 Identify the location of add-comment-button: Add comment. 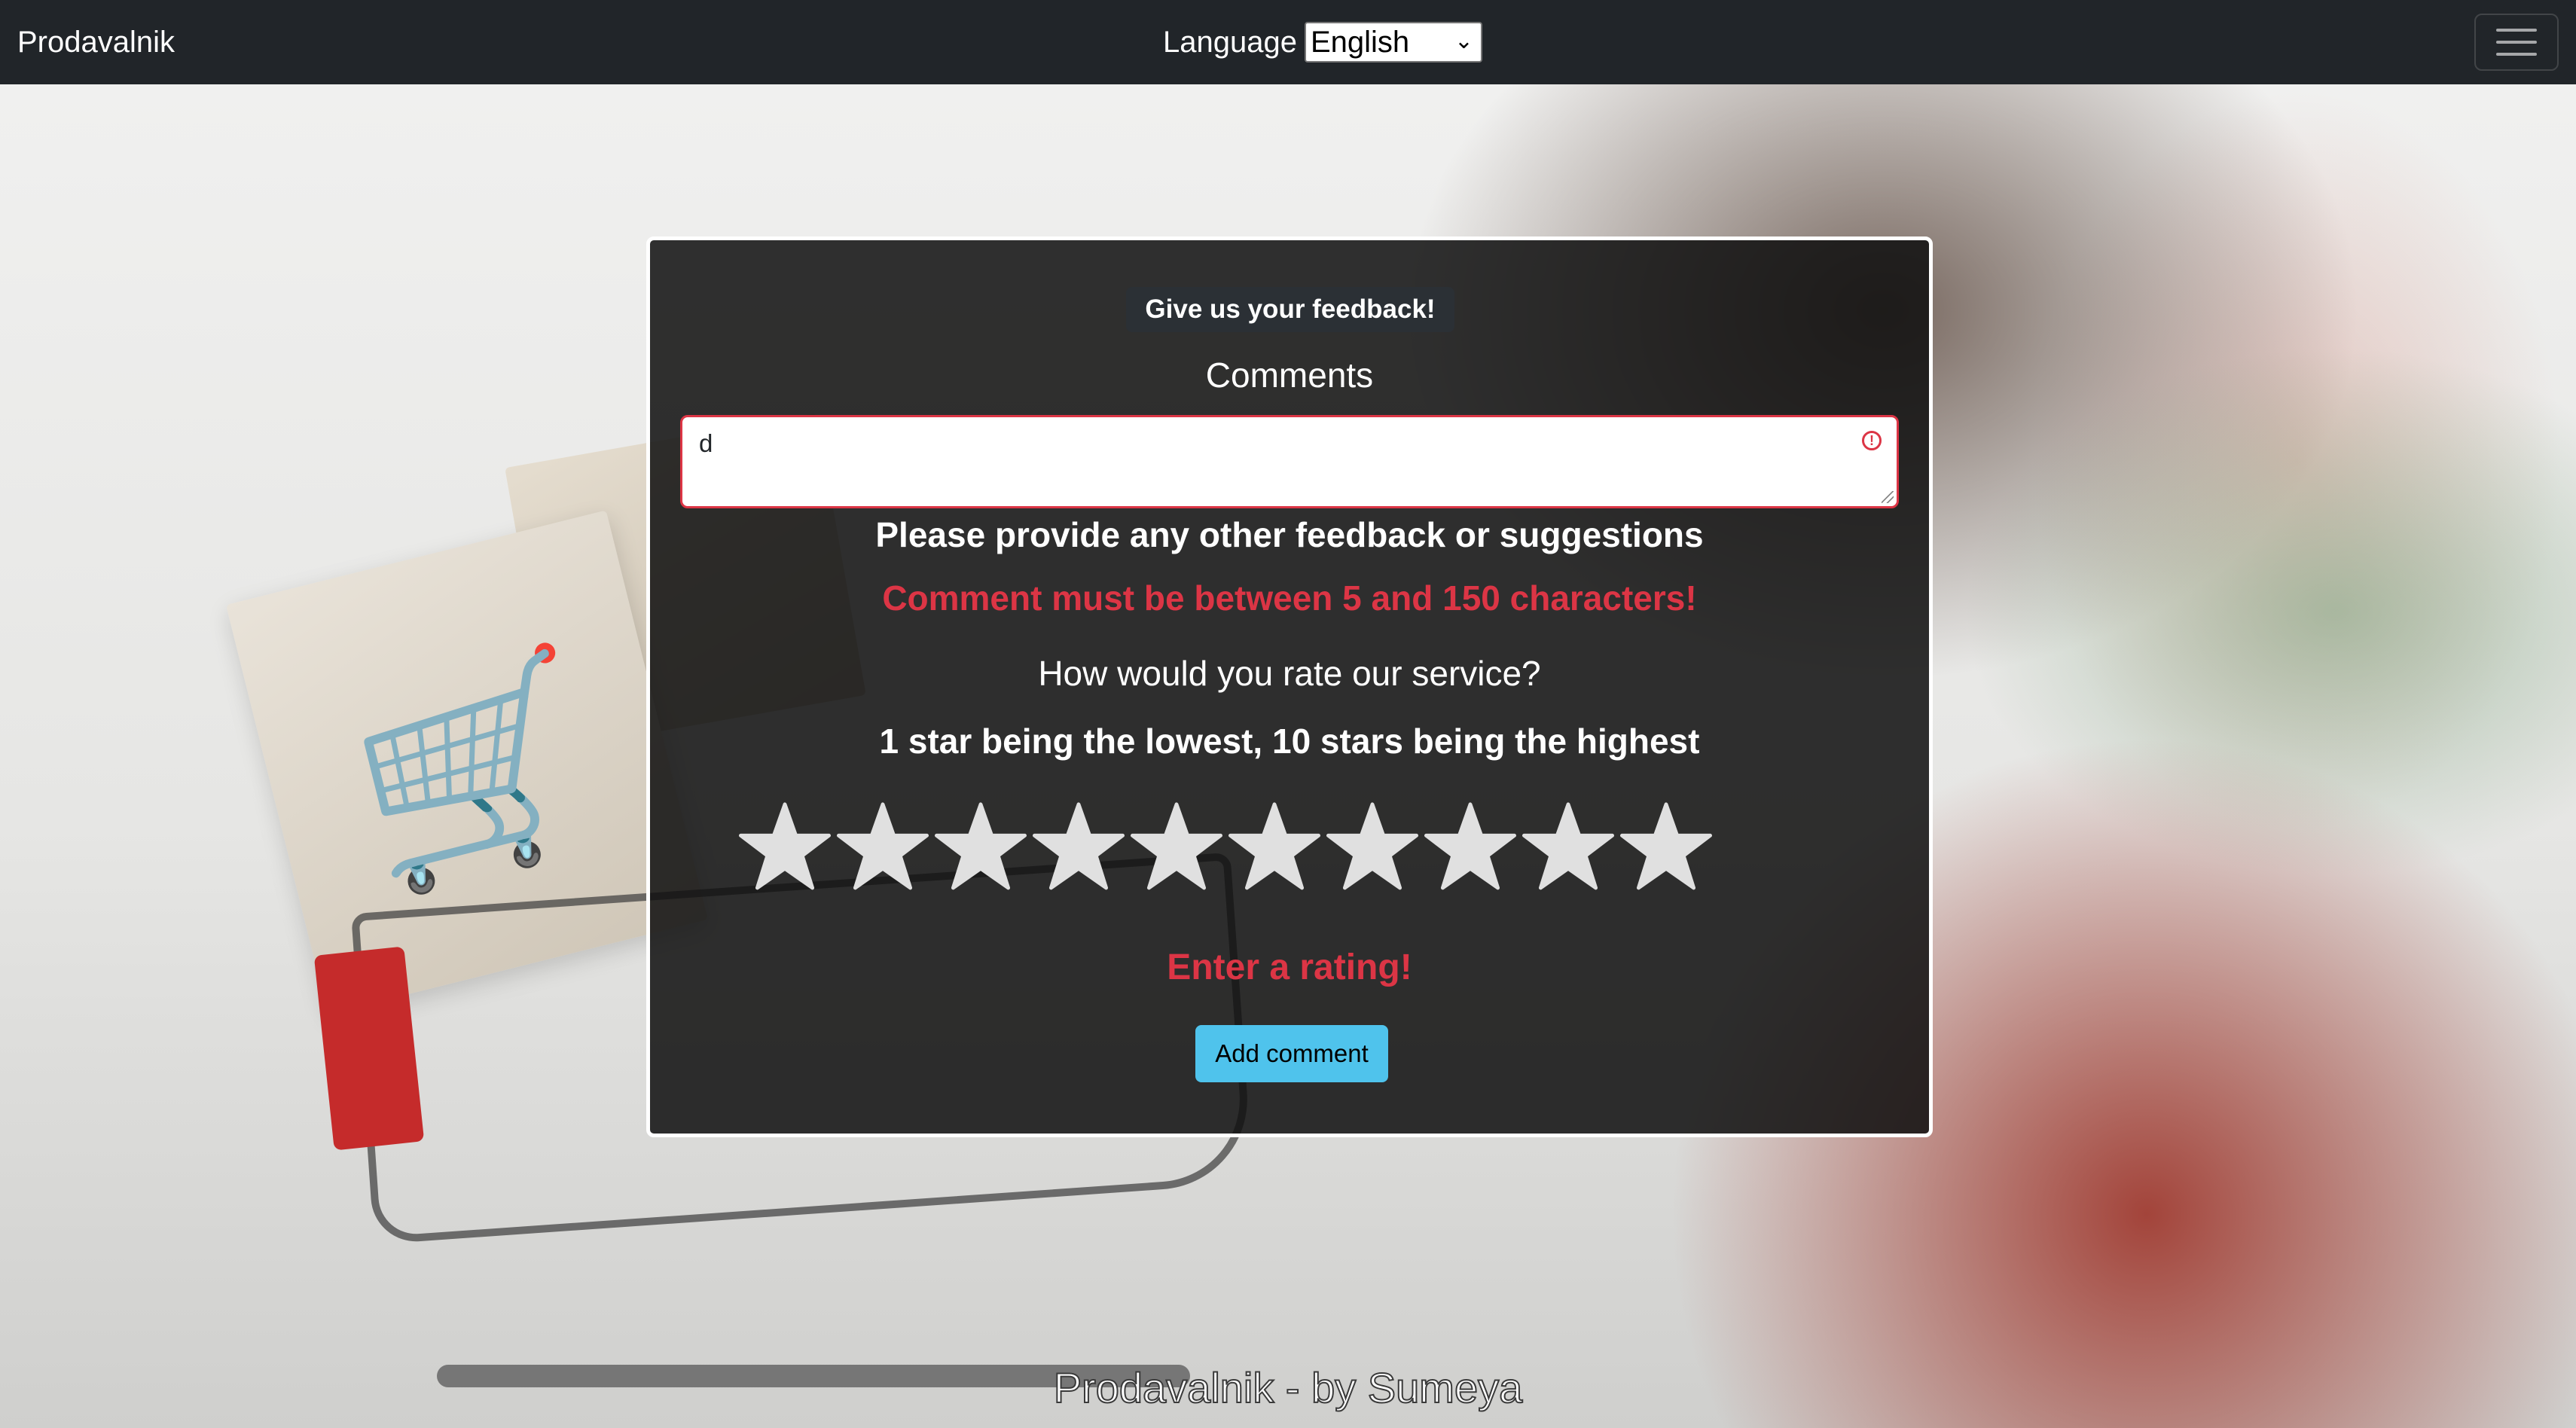
(1292, 1053).